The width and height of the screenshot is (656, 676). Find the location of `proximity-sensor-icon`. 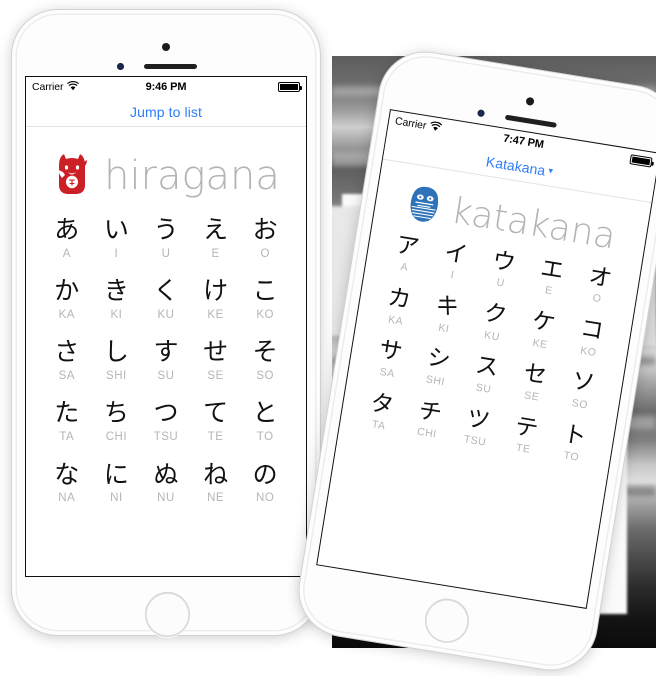

proximity-sensor-icon is located at coordinates (120, 66).